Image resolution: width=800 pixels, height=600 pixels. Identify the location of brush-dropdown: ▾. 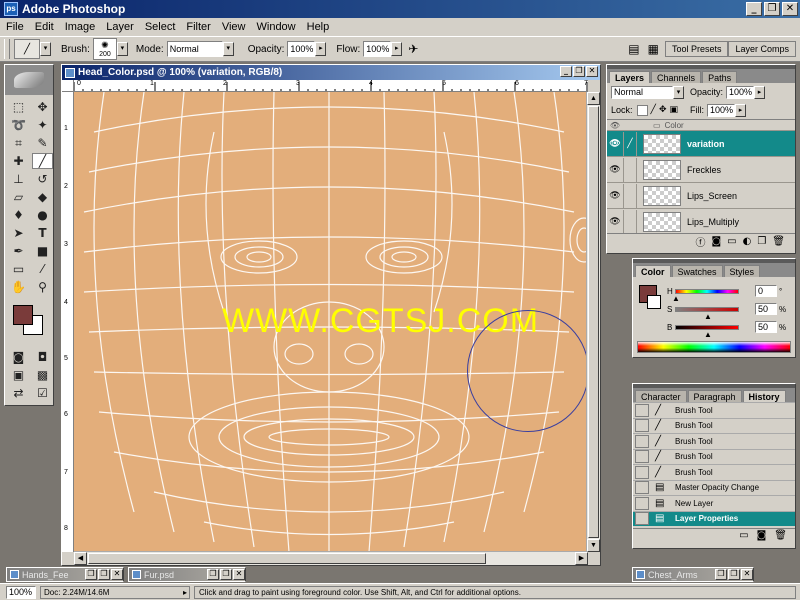
(122, 49).